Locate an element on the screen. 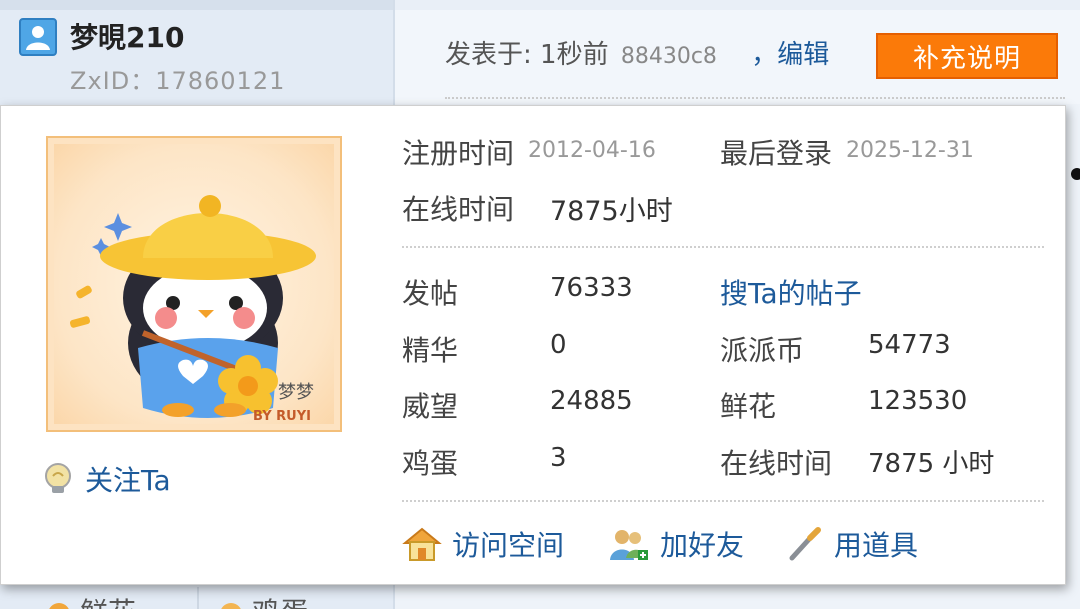 The height and width of the screenshot is (609, 1080). follow-link: 关注Ta is located at coordinates (106, 479).